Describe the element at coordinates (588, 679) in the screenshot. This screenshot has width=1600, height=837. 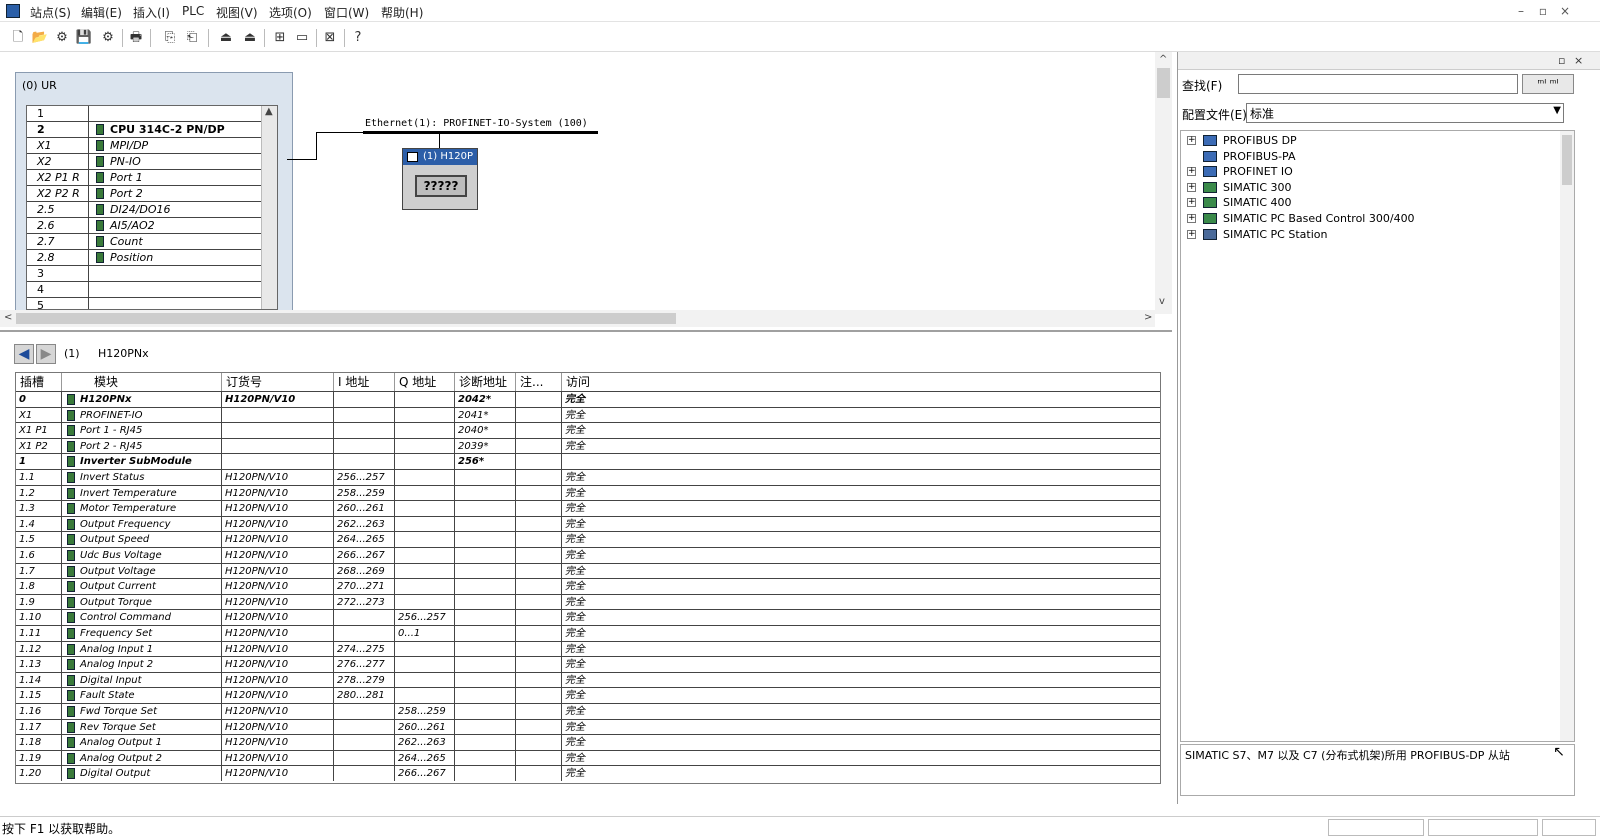
I see `table-row: 1.14 Digital Input H120PN/V10 278...279 完全` at that location.